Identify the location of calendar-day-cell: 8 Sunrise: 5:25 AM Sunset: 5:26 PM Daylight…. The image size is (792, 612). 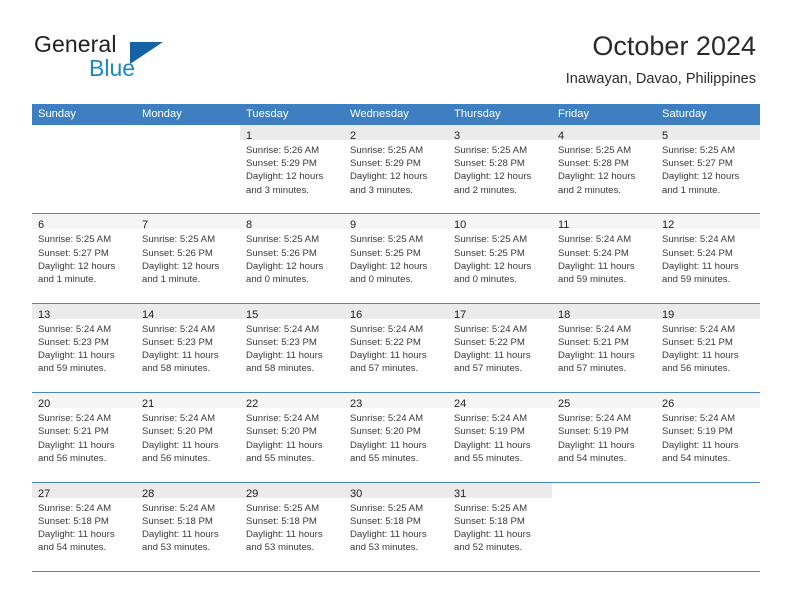
(292, 258).